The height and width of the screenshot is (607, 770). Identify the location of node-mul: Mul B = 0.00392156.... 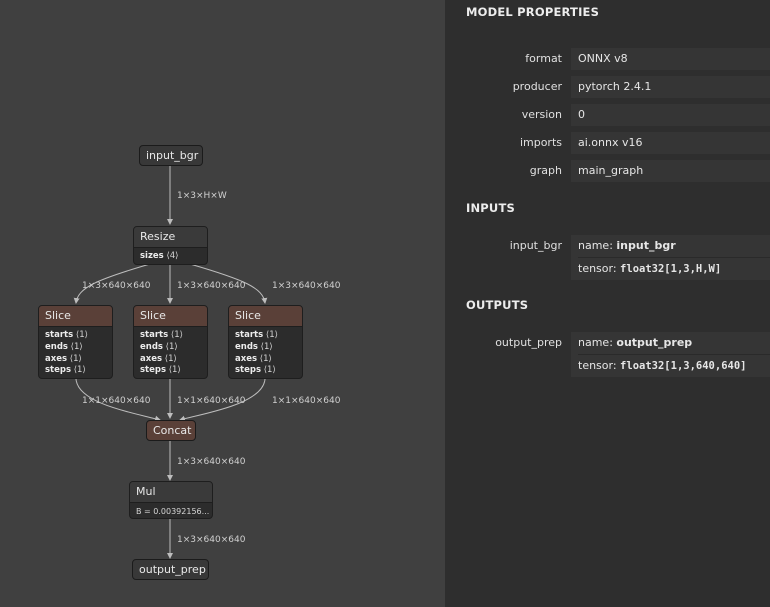
(171, 500).